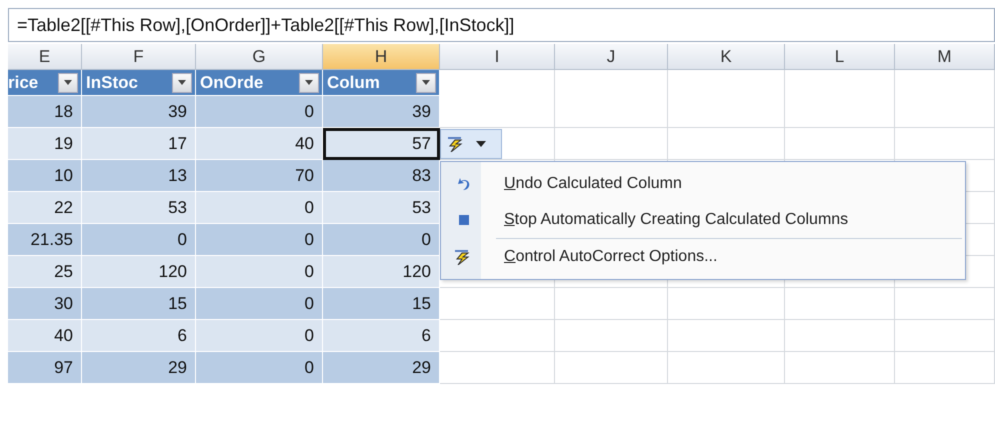  I want to click on column-header: I, so click(497, 57).